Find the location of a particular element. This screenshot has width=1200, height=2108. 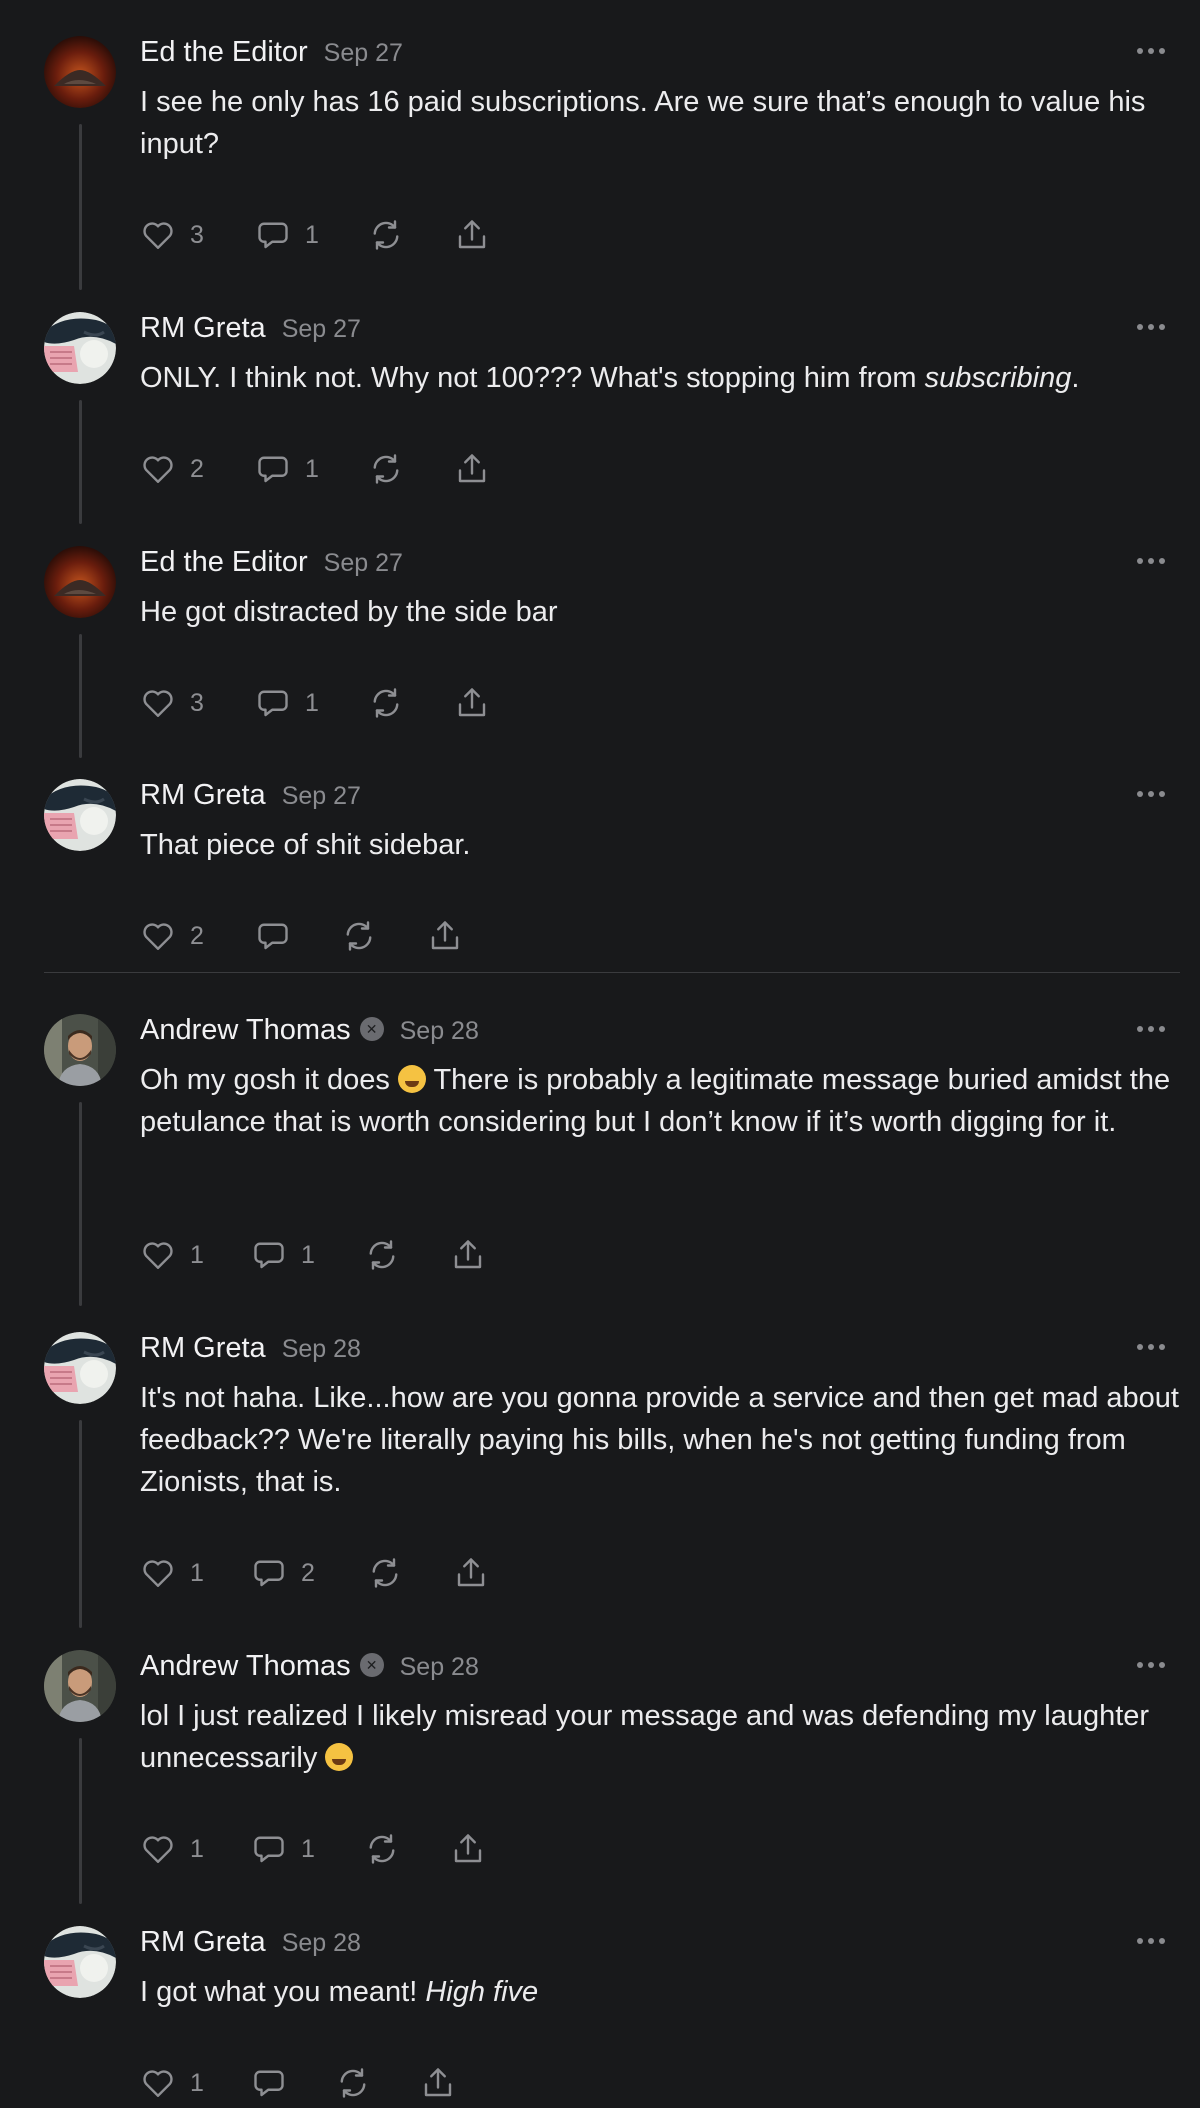

thread-divider is located at coordinates (612, 972).